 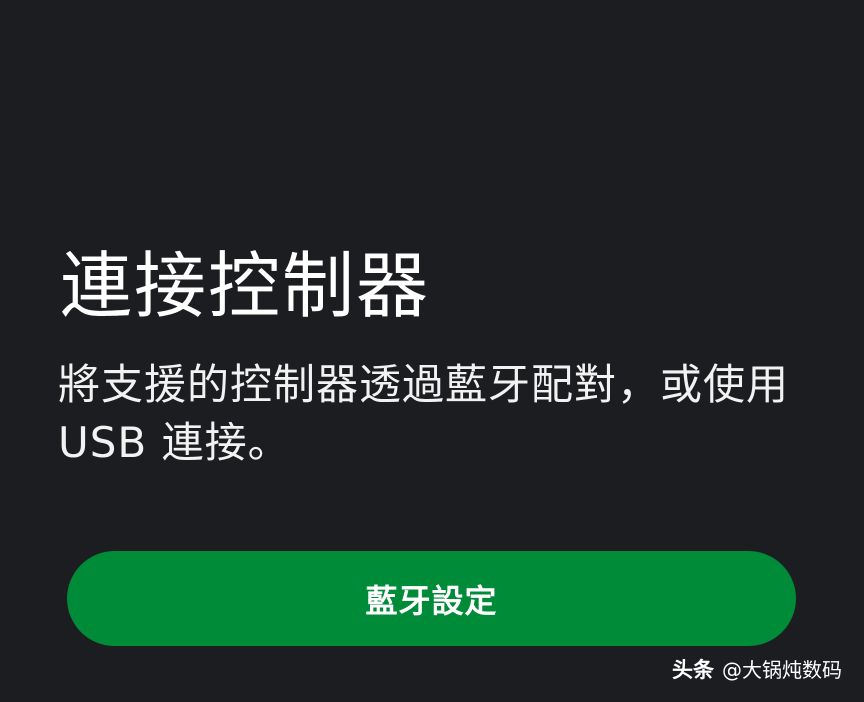 I want to click on bluetooth-settings-button: 藍牙設定, so click(x=431, y=598).